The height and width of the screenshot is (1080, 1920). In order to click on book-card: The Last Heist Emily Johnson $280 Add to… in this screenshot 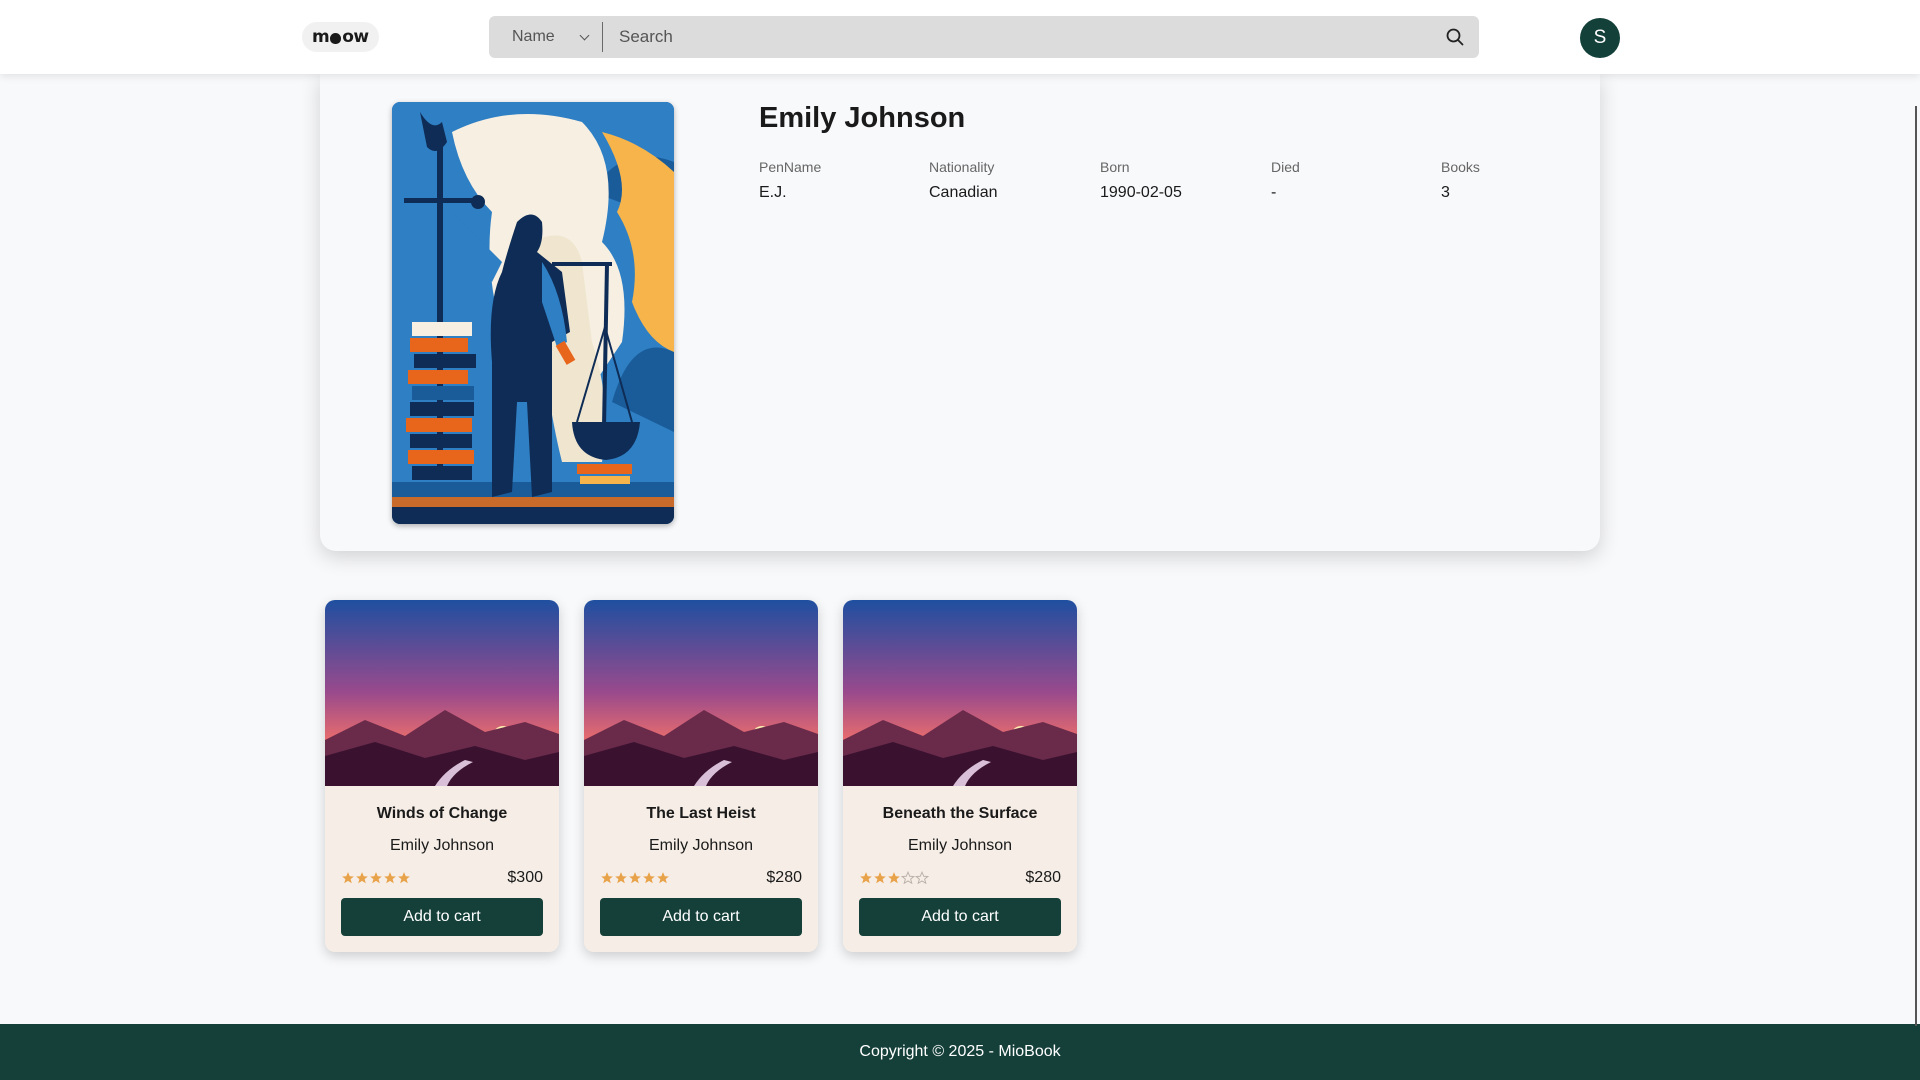, I will do `click(701, 776)`.